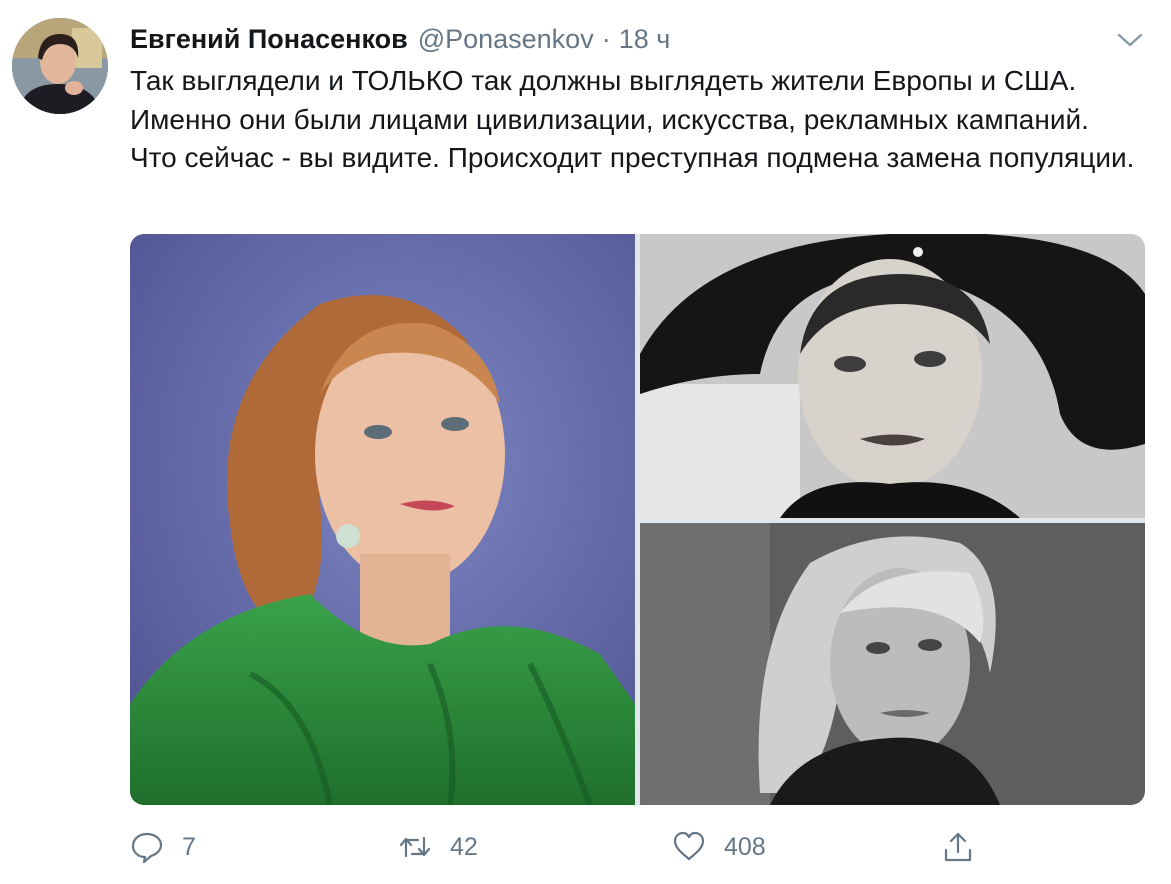 The height and width of the screenshot is (884, 1171). Describe the element at coordinates (147, 848) in the screenshot. I see `reply-icon` at that location.